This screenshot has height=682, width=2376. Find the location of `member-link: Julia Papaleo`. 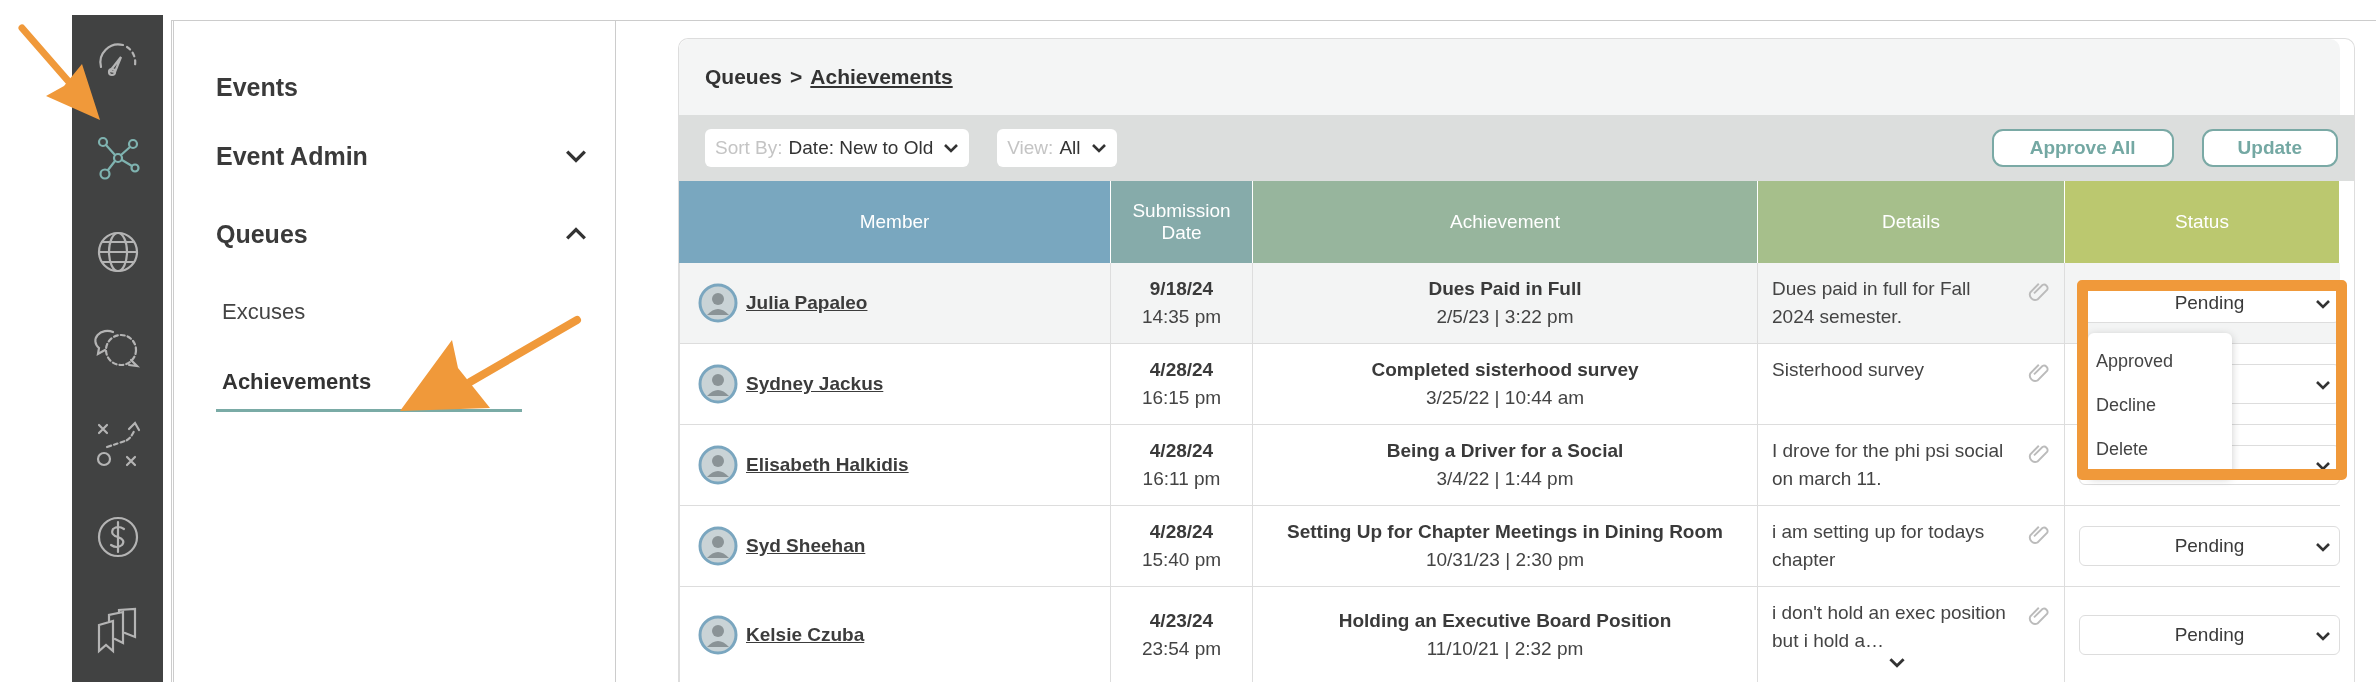

member-link: Julia Papaleo is located at coordinates (807, 303).